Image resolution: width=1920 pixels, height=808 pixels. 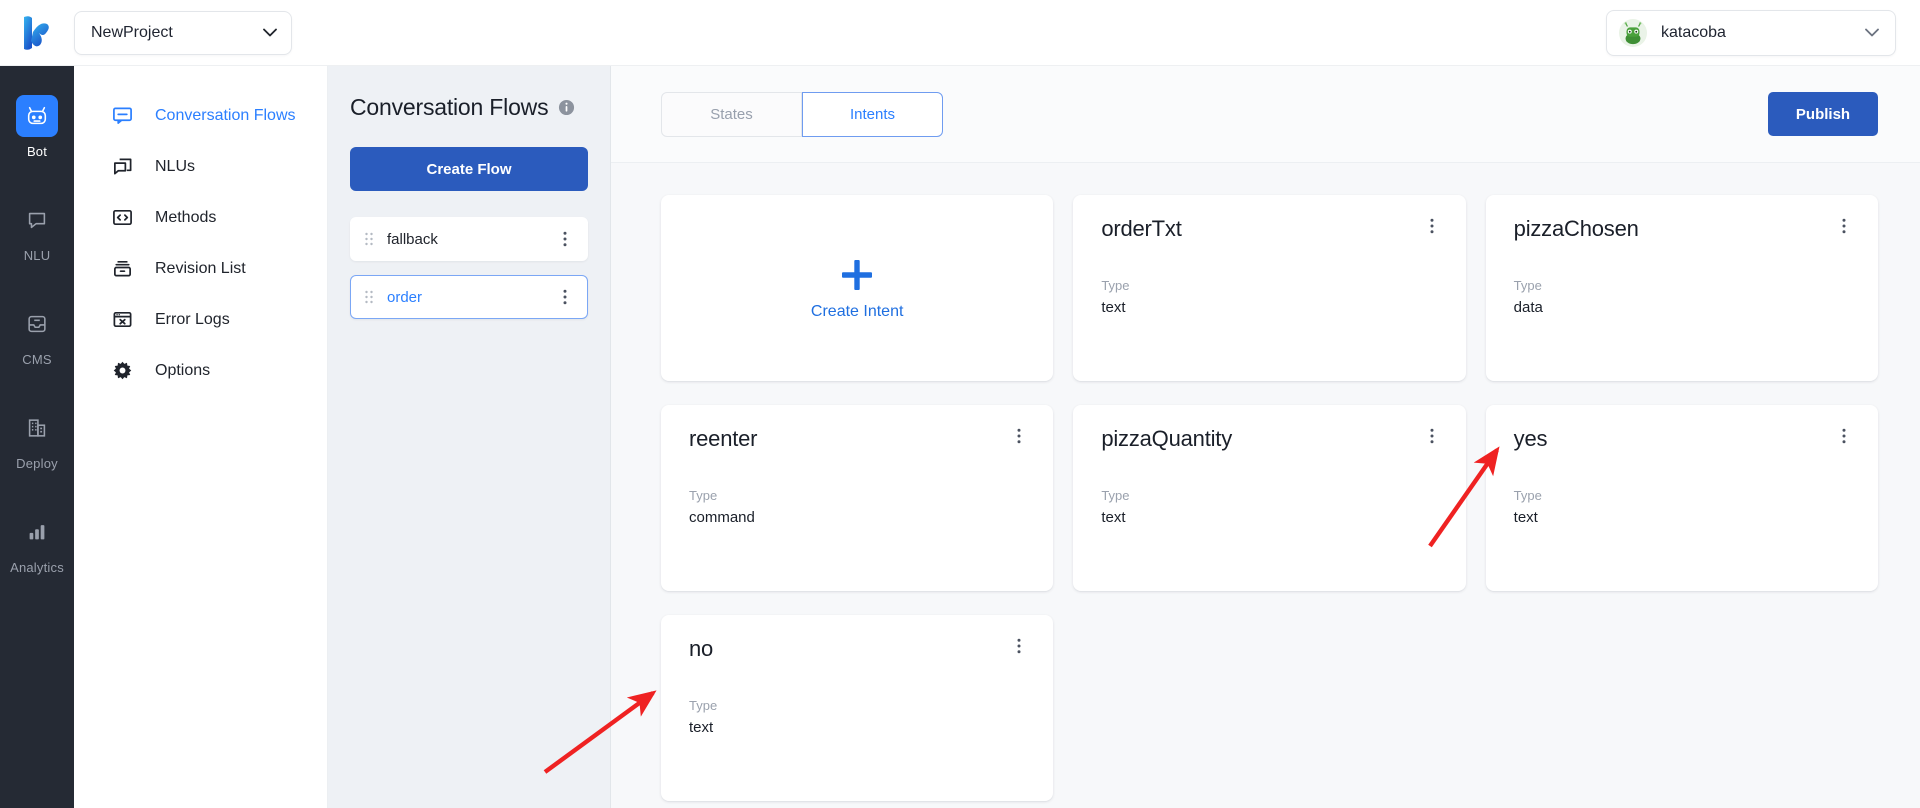 I want to click on user-account-selector: katacoba, so click(x=1751, y=32).